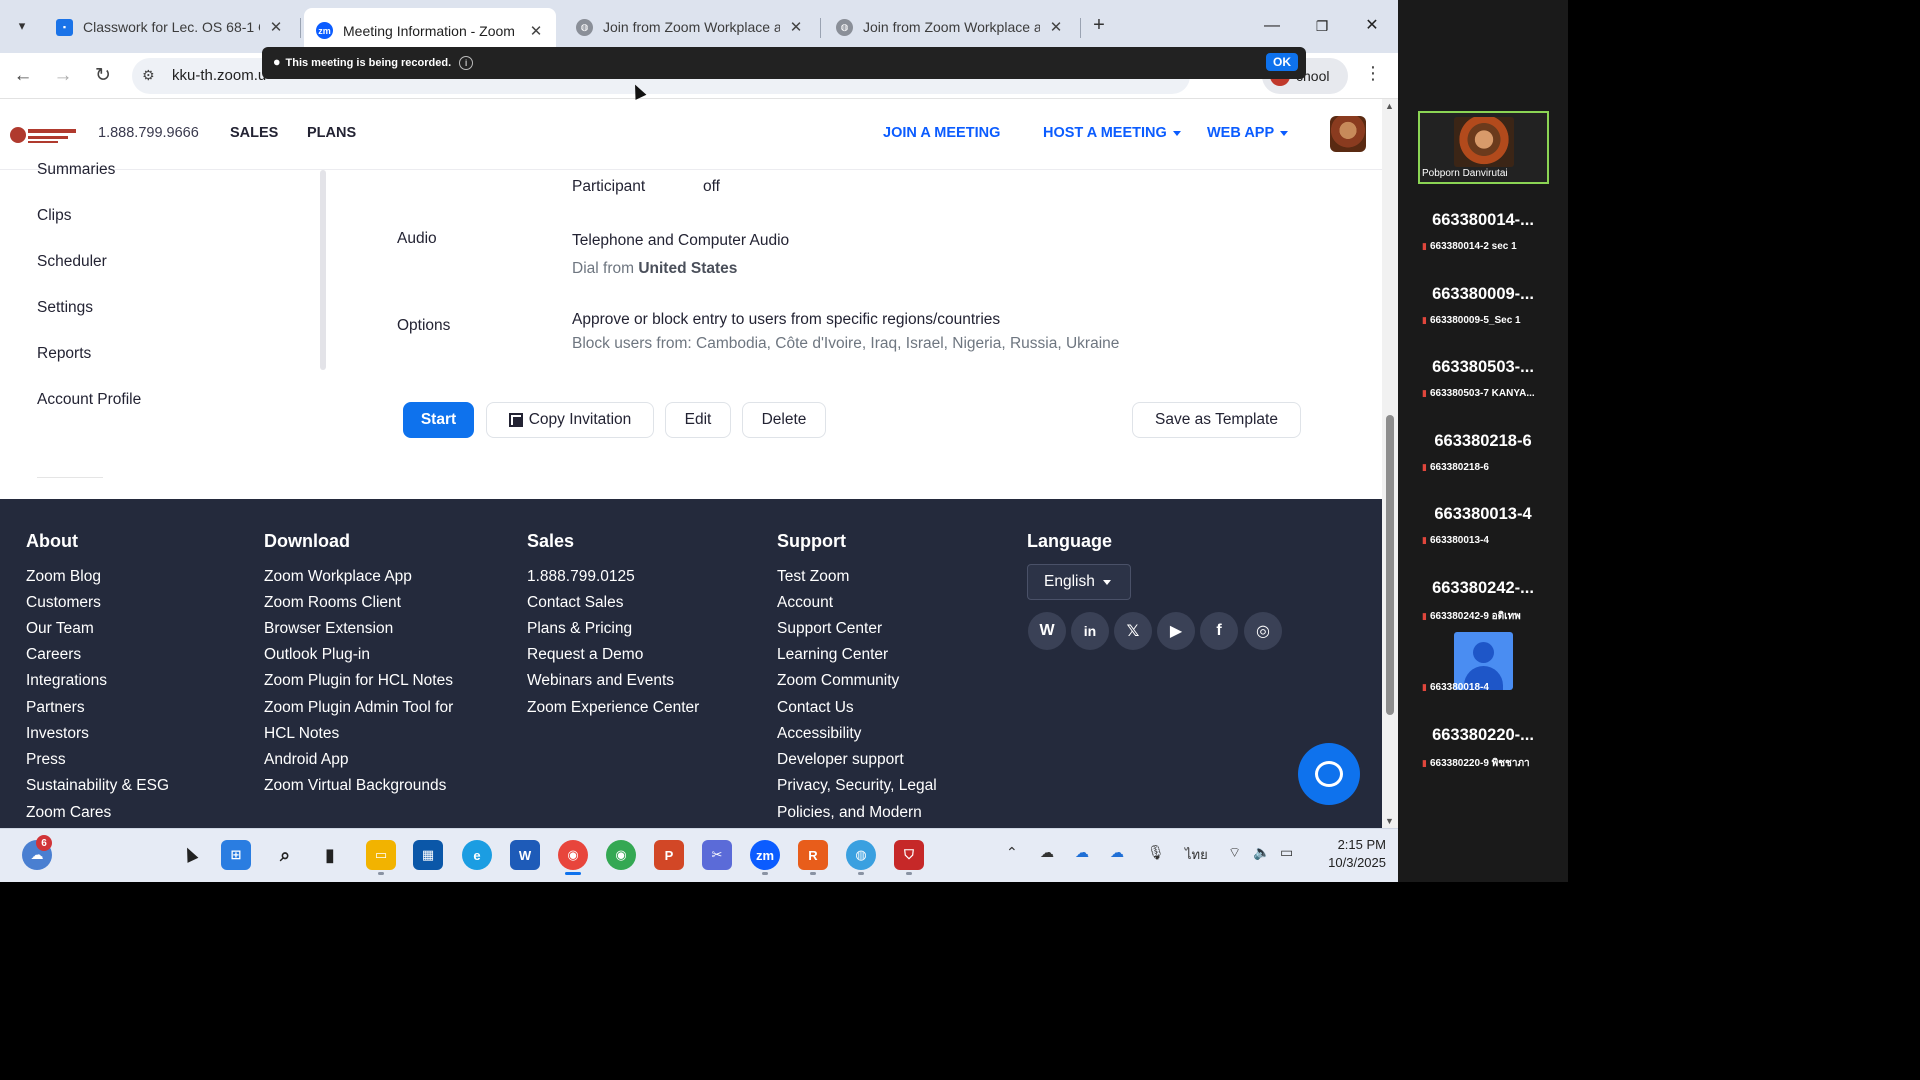  What do you see at coordinates (466, 63) in the screenshot?
I see `info-icon: i` at bounding box center [466, 63].